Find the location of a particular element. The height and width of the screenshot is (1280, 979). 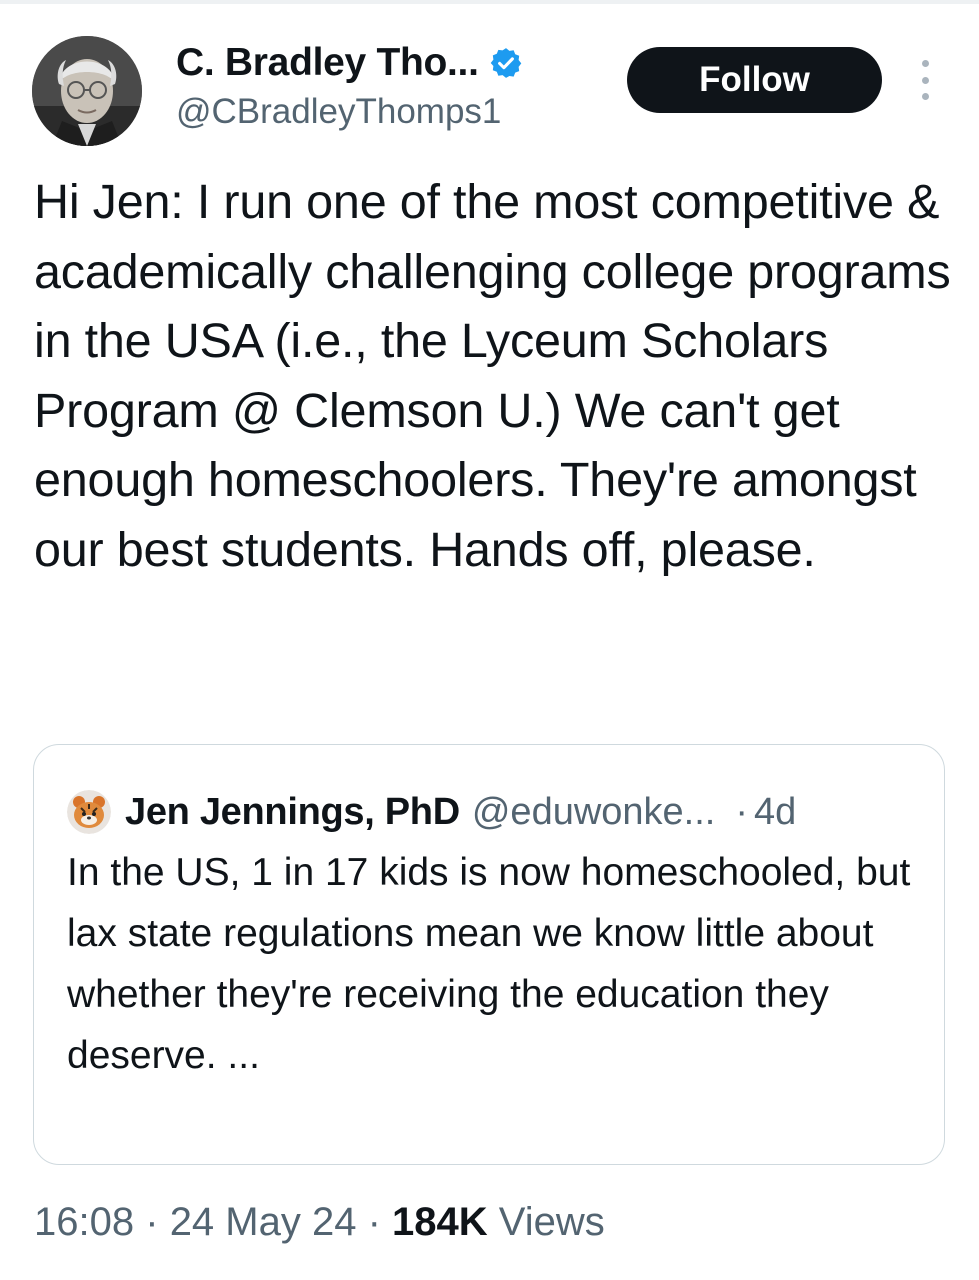

tweet-meta: 16:08 · 24 May 24 · 184K Views is located at coordinates (319, 1222).